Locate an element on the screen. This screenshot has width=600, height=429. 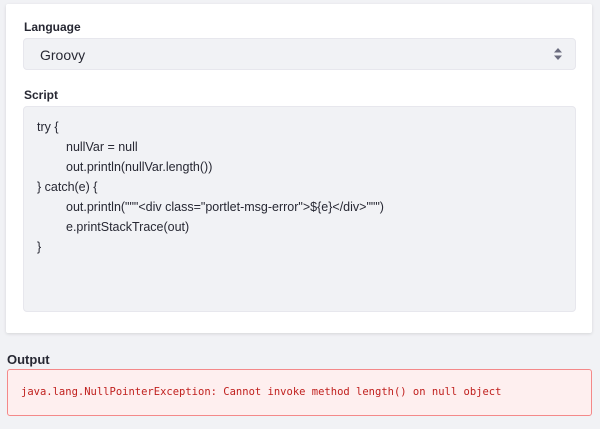
script-line: e.printStackTrace(out) is located at coordinates (128, 227).